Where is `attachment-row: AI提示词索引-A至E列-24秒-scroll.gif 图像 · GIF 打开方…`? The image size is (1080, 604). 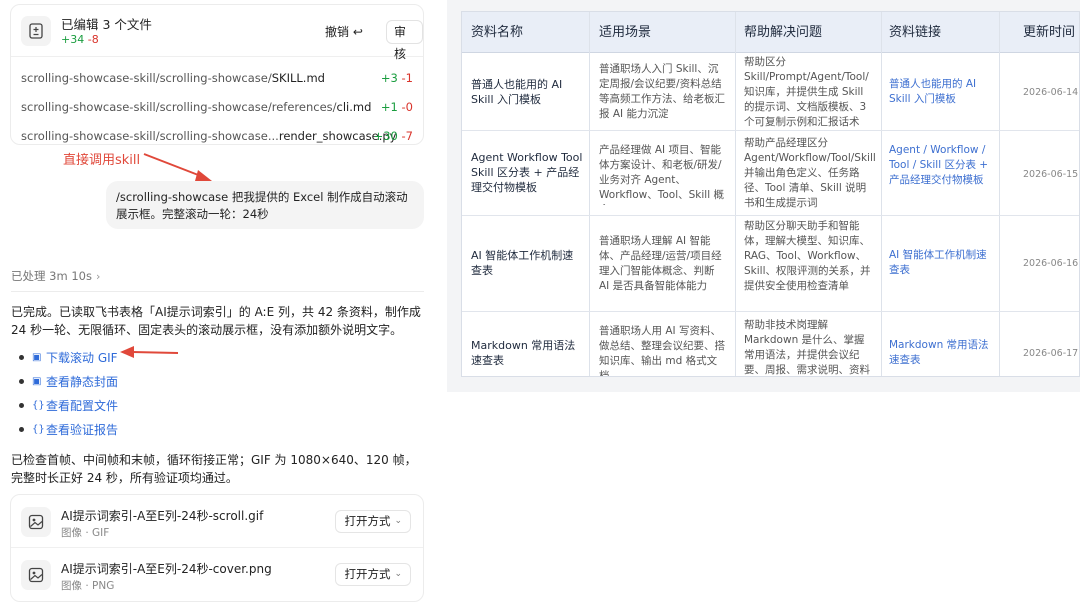 attachment-row: AI提示词索引-A至E列-24秒-scroll.gif 图像 · GIF 打开方… is located at coordinates (217, 521).